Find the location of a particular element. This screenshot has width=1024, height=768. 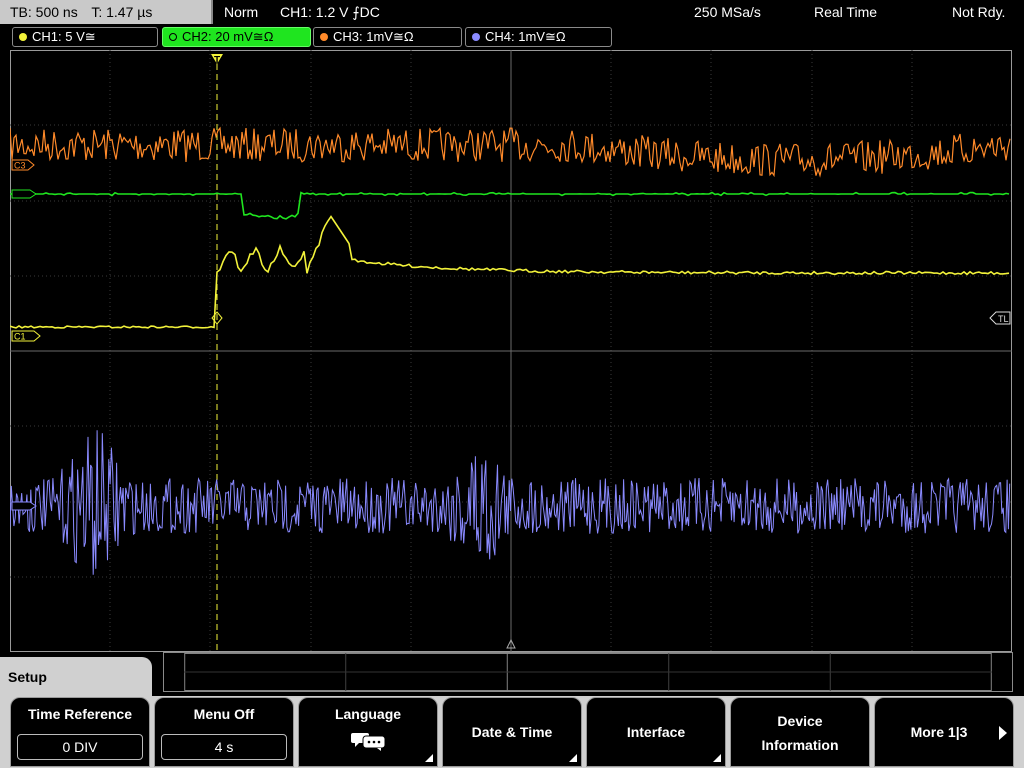

ch3-dot-icon is located at coordinates (324, 37).